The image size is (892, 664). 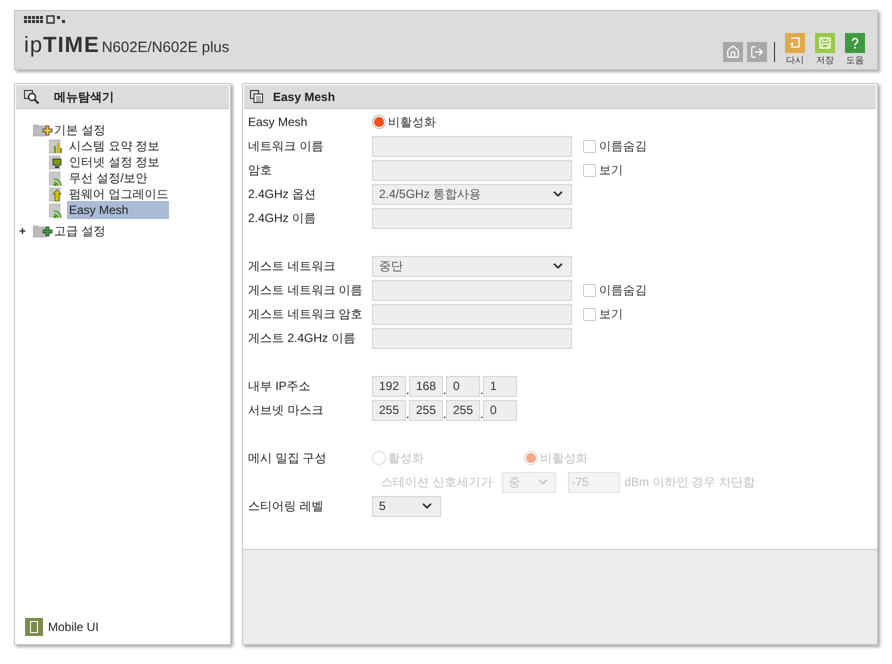 What do you see at coordinates (283, 194) in the screenshot?
I see `field-label: 2.4GHz 옵션` at bounding box center [283, 194].